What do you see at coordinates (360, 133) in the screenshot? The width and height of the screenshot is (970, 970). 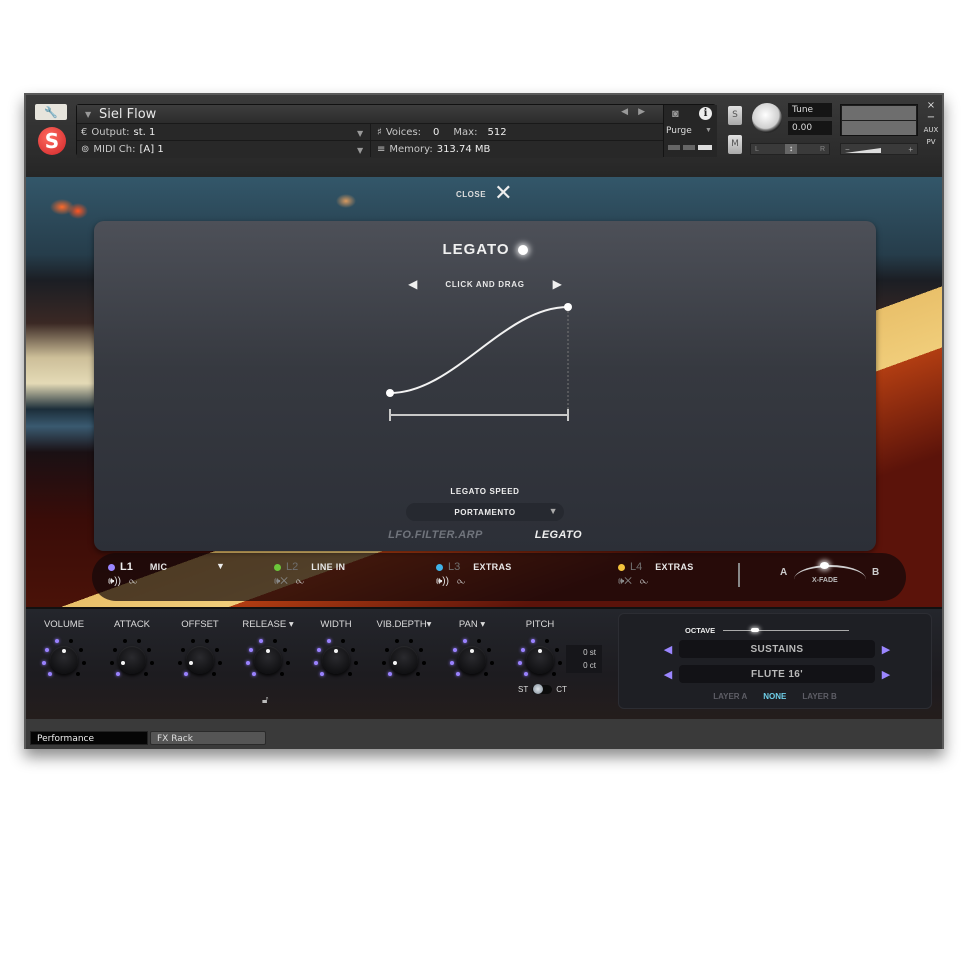 I see `output-dropdown-icon: ▼` at bounding box center [360, 133].